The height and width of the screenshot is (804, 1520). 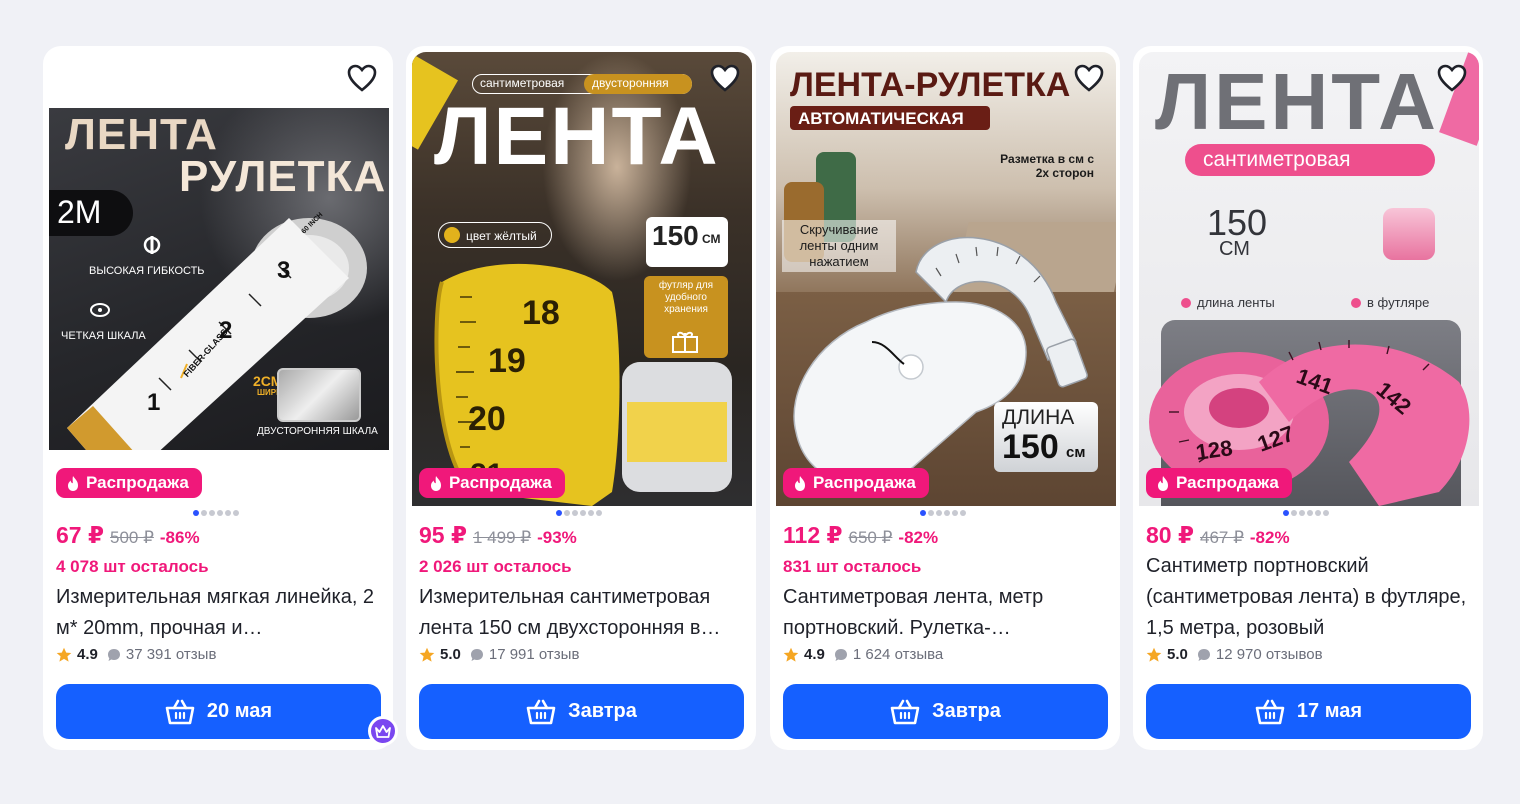 What do you see at coordinates (852, 566) in the screenshot?
I see `stock-left: 831 шт осталось` at bounding box center [852, 566].